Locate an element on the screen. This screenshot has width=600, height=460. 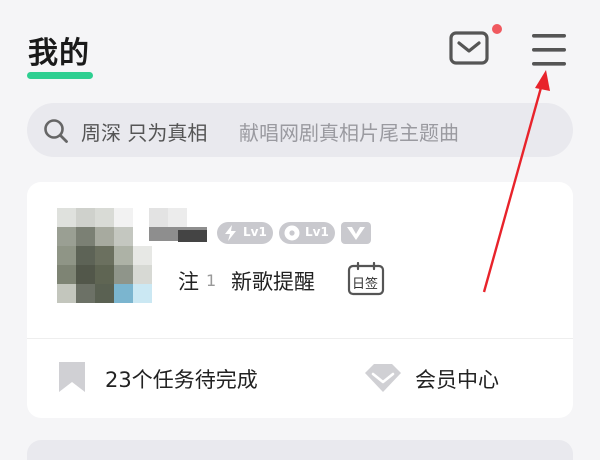
follow-label: 注 is located at coordinates (188, 281).